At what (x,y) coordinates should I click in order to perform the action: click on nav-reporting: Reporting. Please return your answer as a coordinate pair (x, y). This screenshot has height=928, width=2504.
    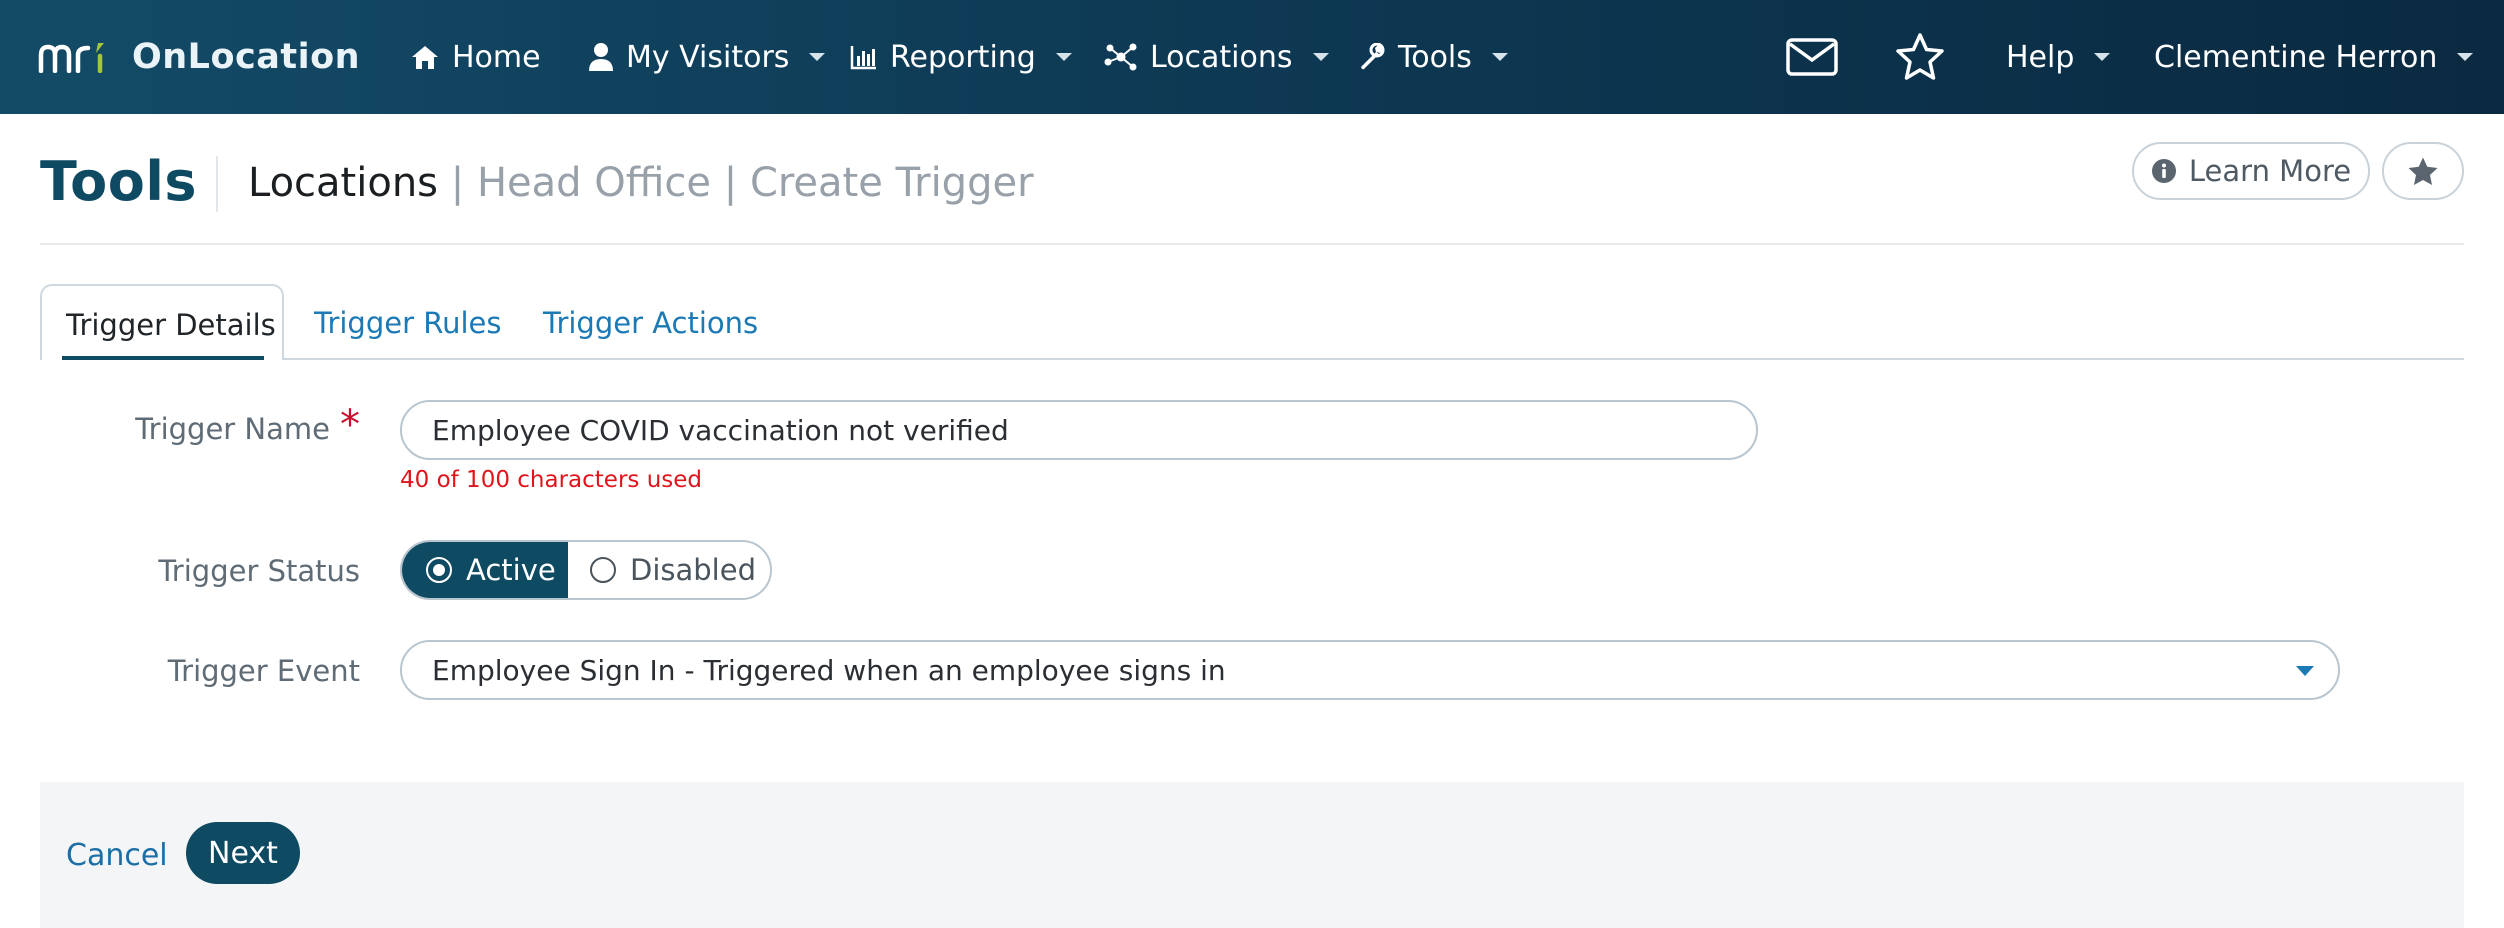
    Looking at the image, I should click on (961, 57).